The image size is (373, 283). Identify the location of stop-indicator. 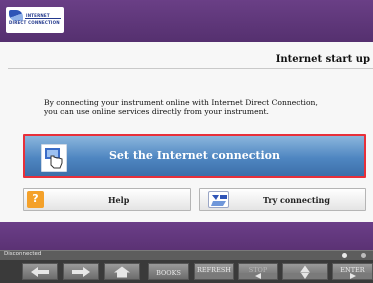
(258, 276).